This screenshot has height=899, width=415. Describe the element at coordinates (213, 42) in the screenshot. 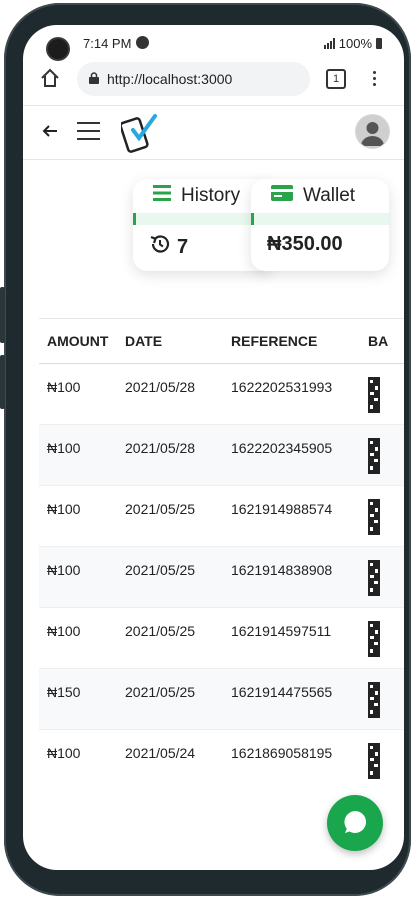

I see `status-bar: 7:14 PM 100%` at that location.